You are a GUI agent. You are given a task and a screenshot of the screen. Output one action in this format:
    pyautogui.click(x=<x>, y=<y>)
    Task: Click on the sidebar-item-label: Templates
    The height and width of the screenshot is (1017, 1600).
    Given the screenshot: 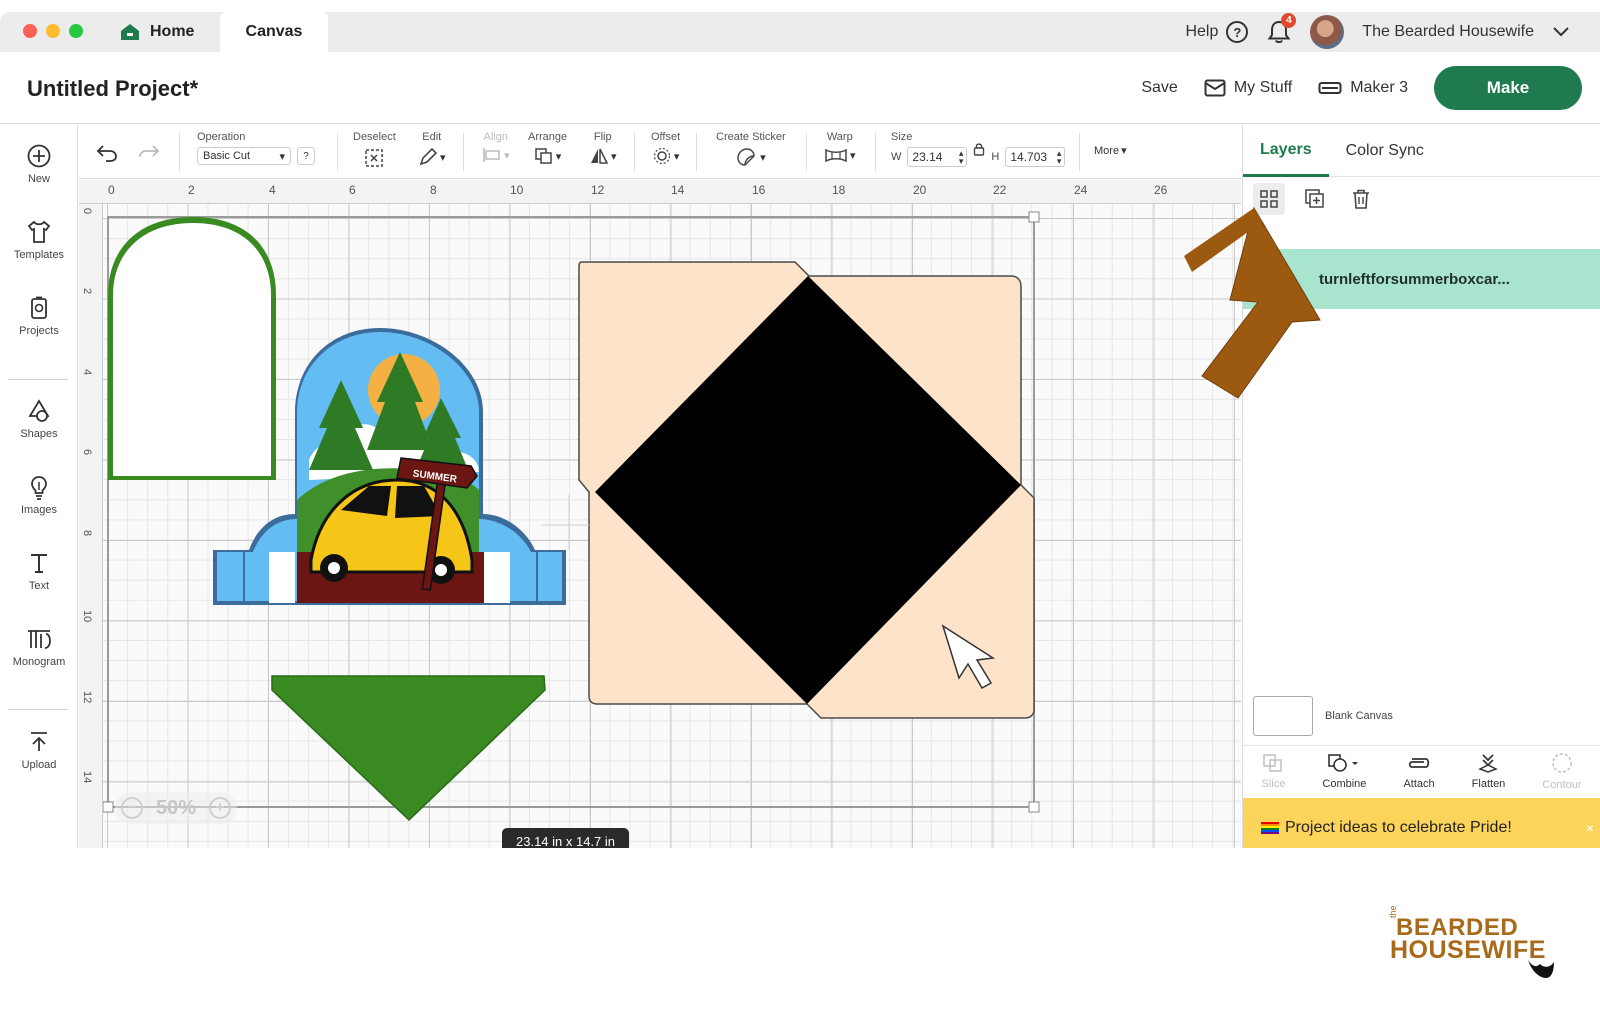 What is the action you would take?
    pyautogui.click(x=39, y=255)
    